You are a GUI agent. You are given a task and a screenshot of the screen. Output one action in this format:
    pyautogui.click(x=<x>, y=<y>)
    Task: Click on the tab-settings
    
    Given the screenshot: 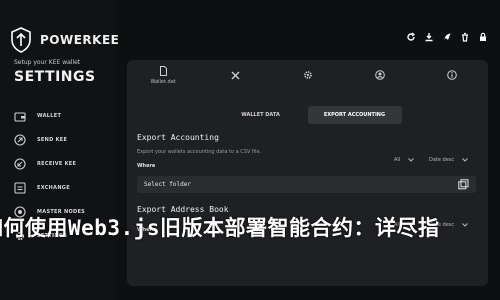 What is the action you would take?
    pyautogui.click(x=307, y=75)
    